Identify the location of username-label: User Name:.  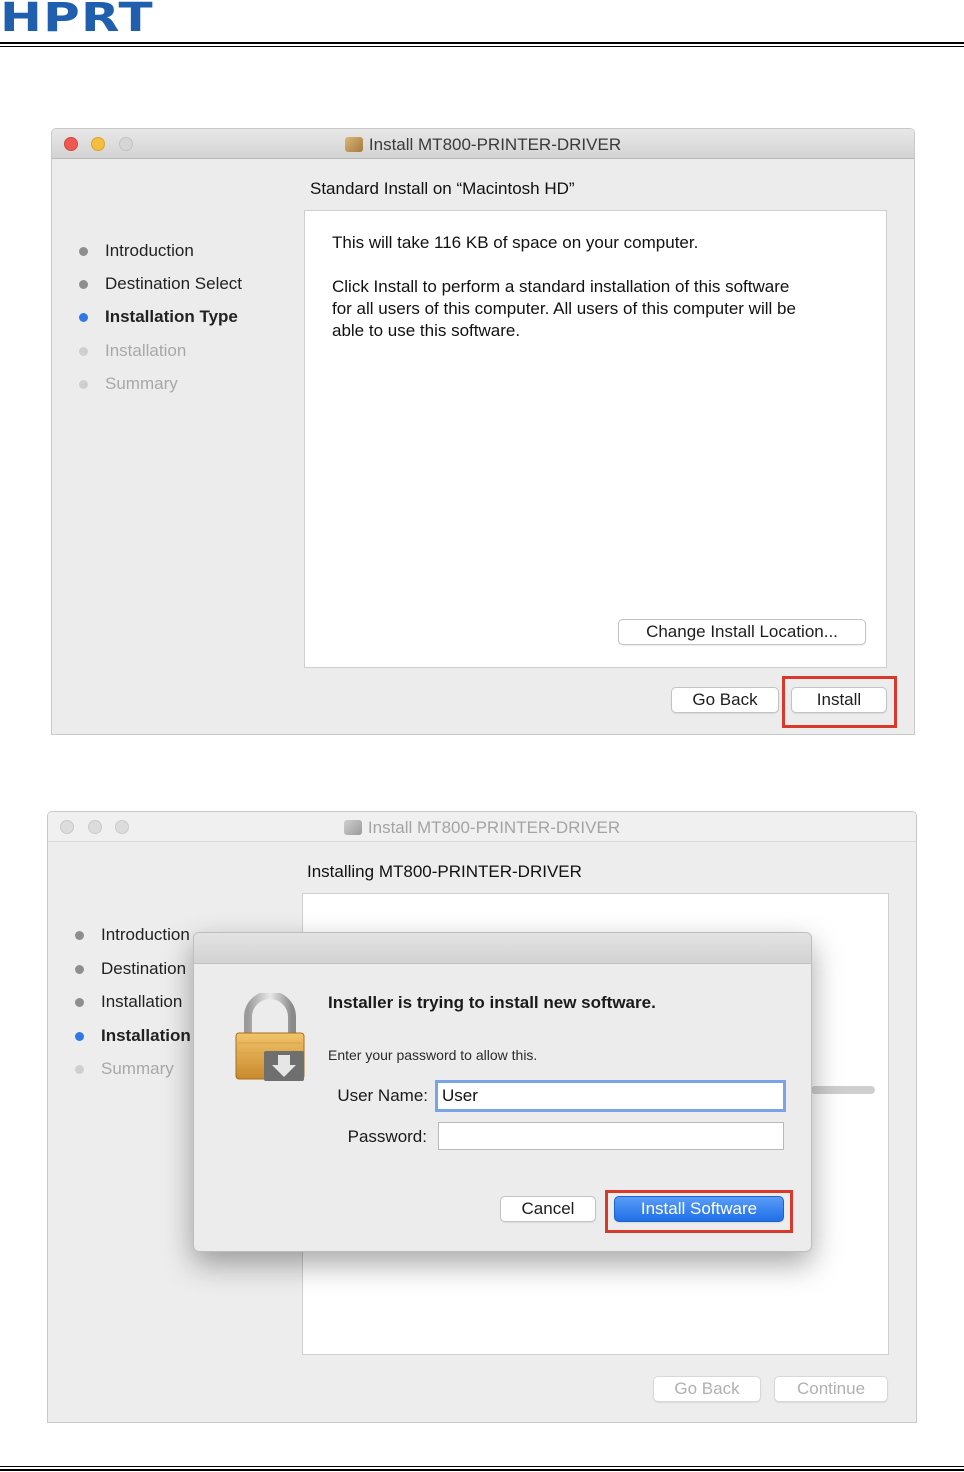
(382, 1095).